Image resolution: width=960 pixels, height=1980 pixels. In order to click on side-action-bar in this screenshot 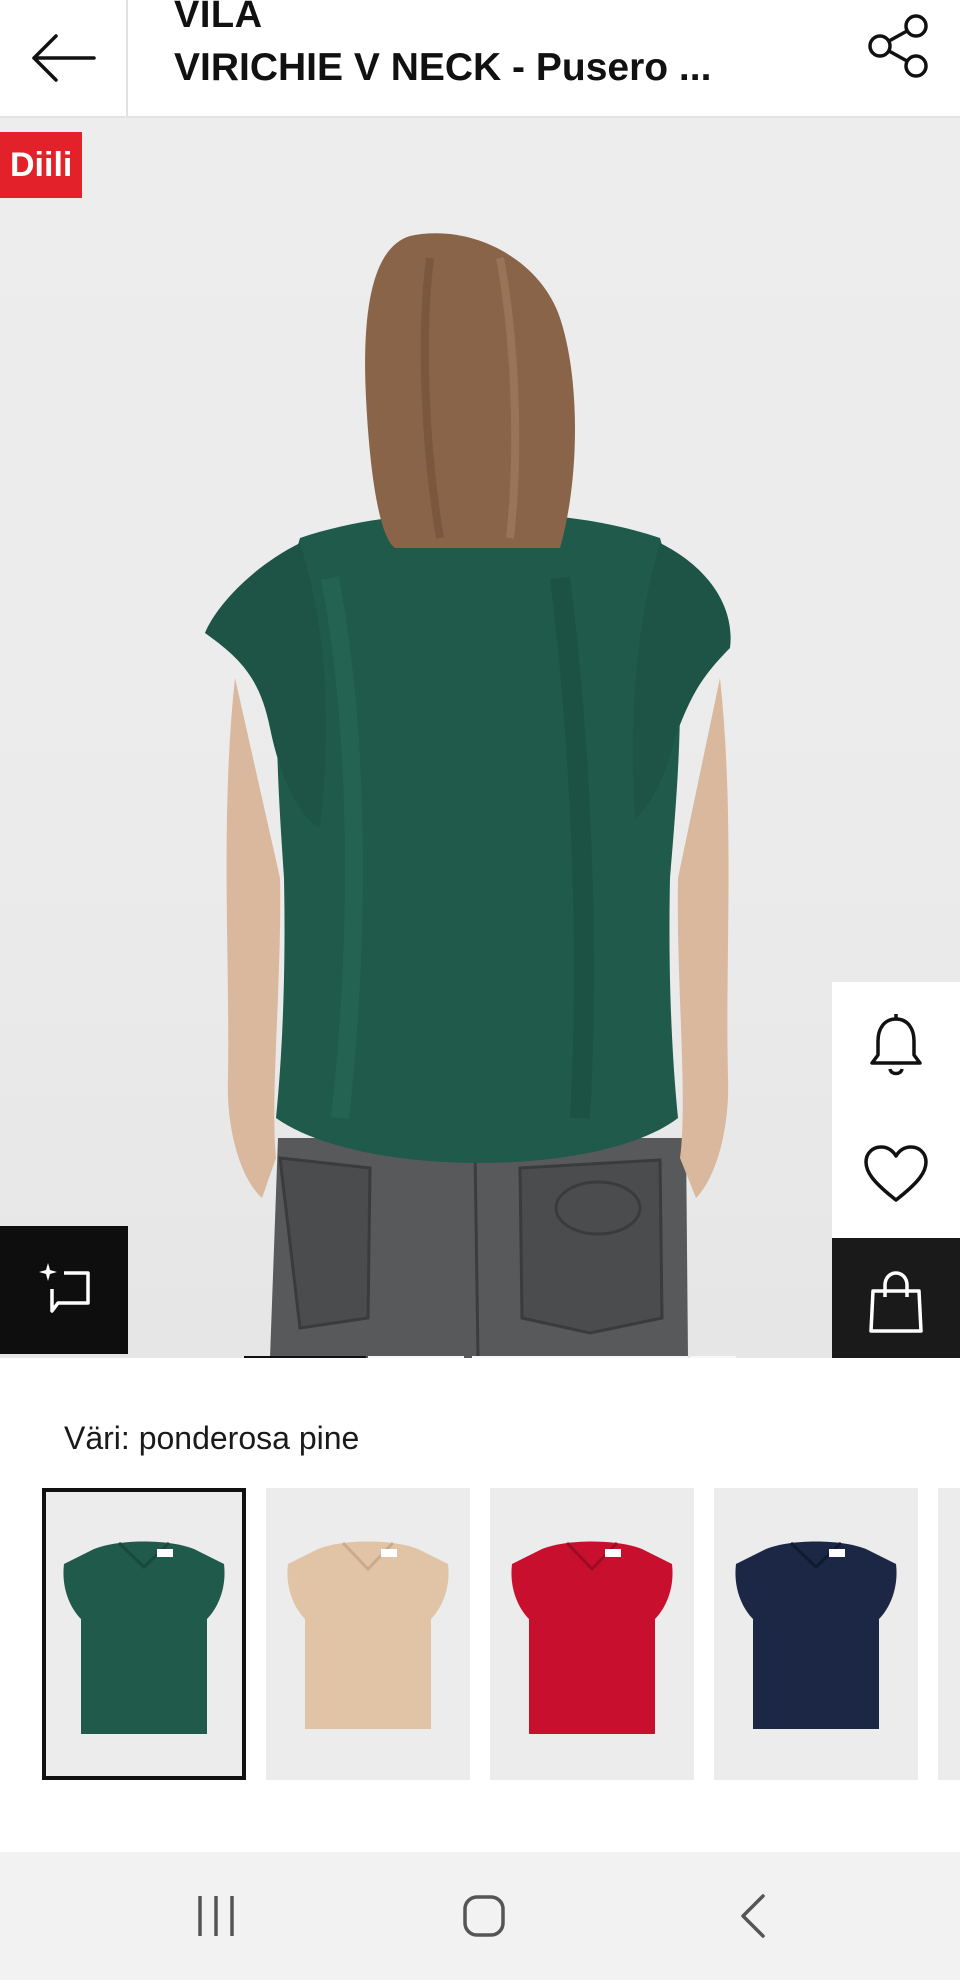, I will do `click(896, 1170)`.